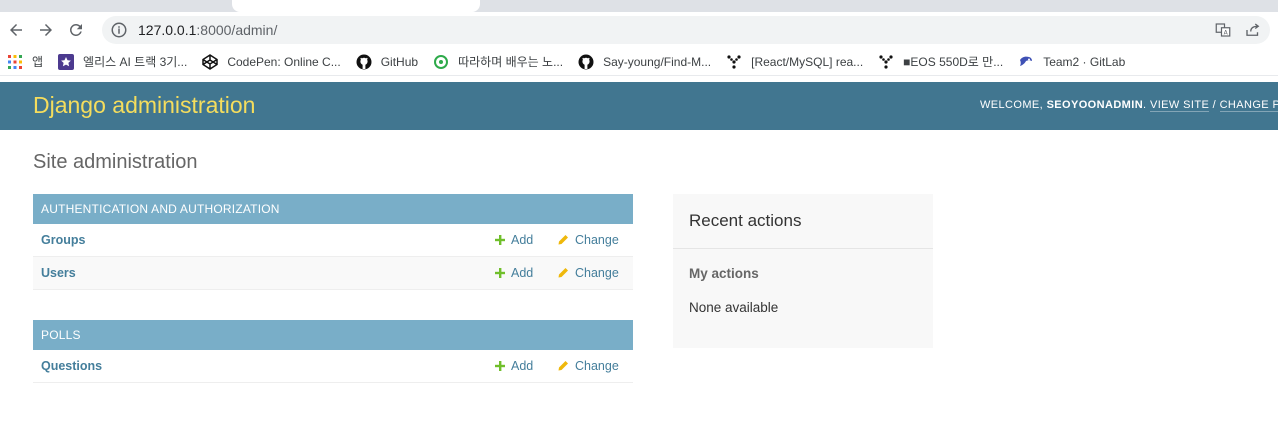  What do you see at coordinates (1248, 105) in the screenshot?
I see `change-password-link: CHANGE PASSWORD` at bounding box center [1248, 105].